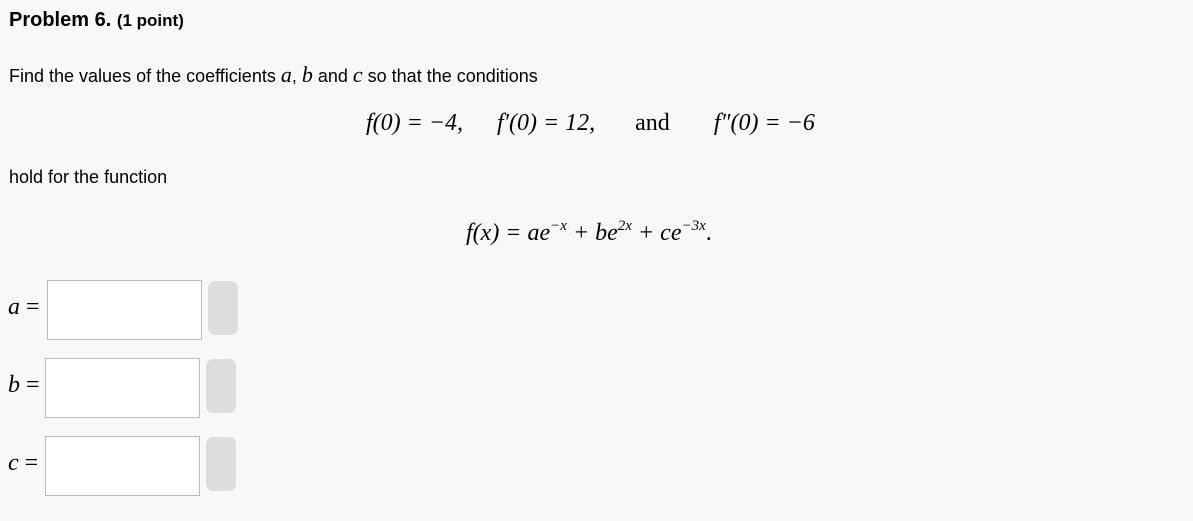  I want to click on feedback-a-button, so click(223, 308).